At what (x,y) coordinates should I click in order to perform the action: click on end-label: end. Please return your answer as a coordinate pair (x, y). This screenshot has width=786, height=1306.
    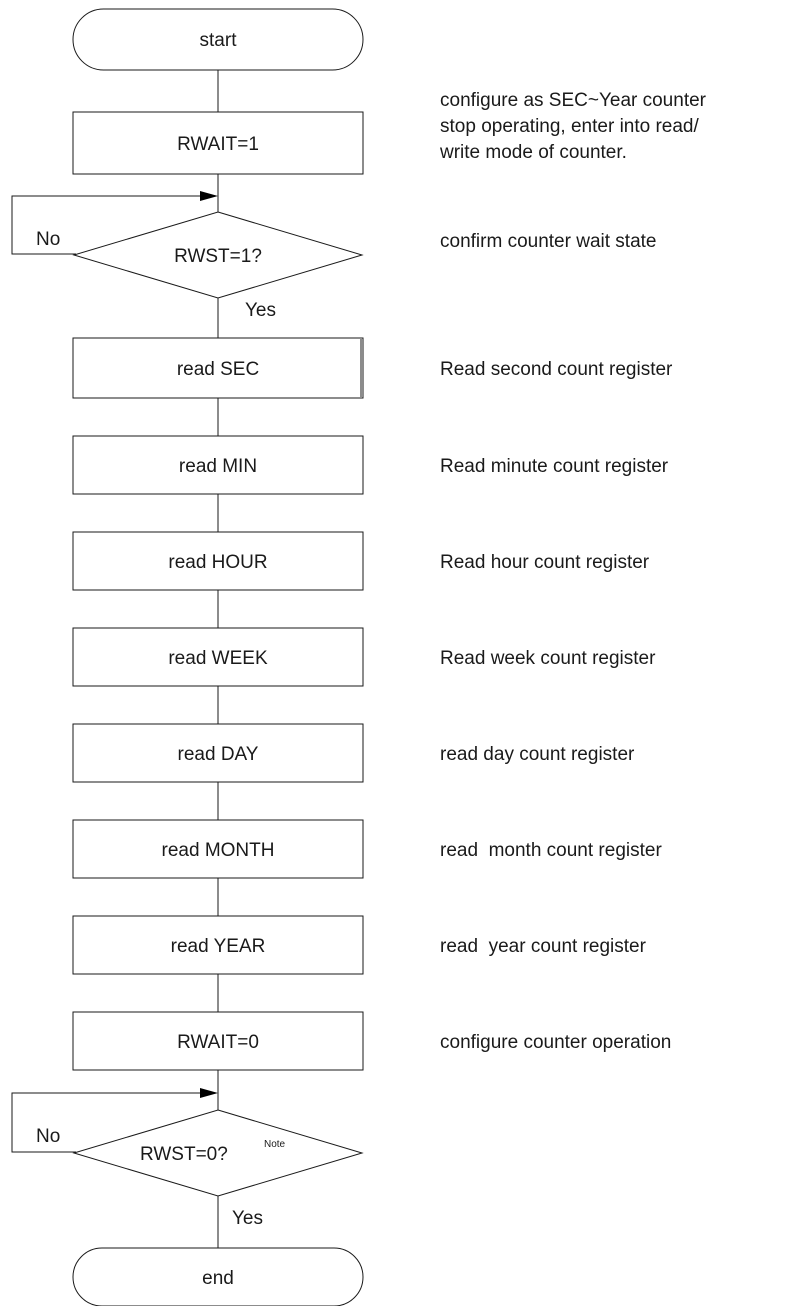
    Looking at the image, I should click on (218, 1278).